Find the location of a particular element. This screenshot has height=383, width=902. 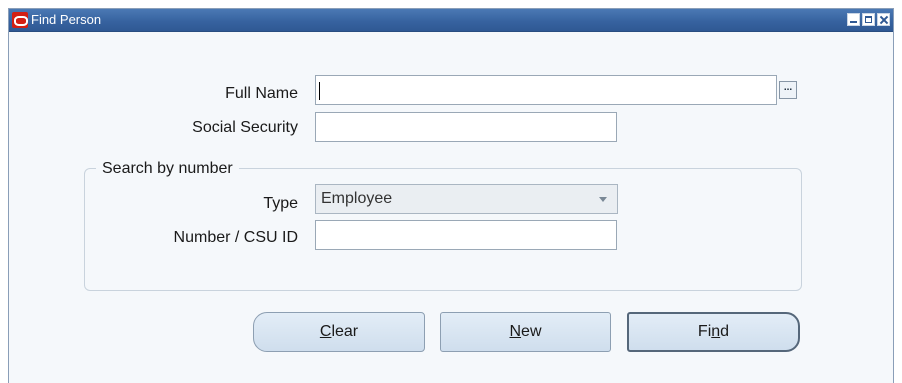

type-label: Type is located at coordinates (280, 203).